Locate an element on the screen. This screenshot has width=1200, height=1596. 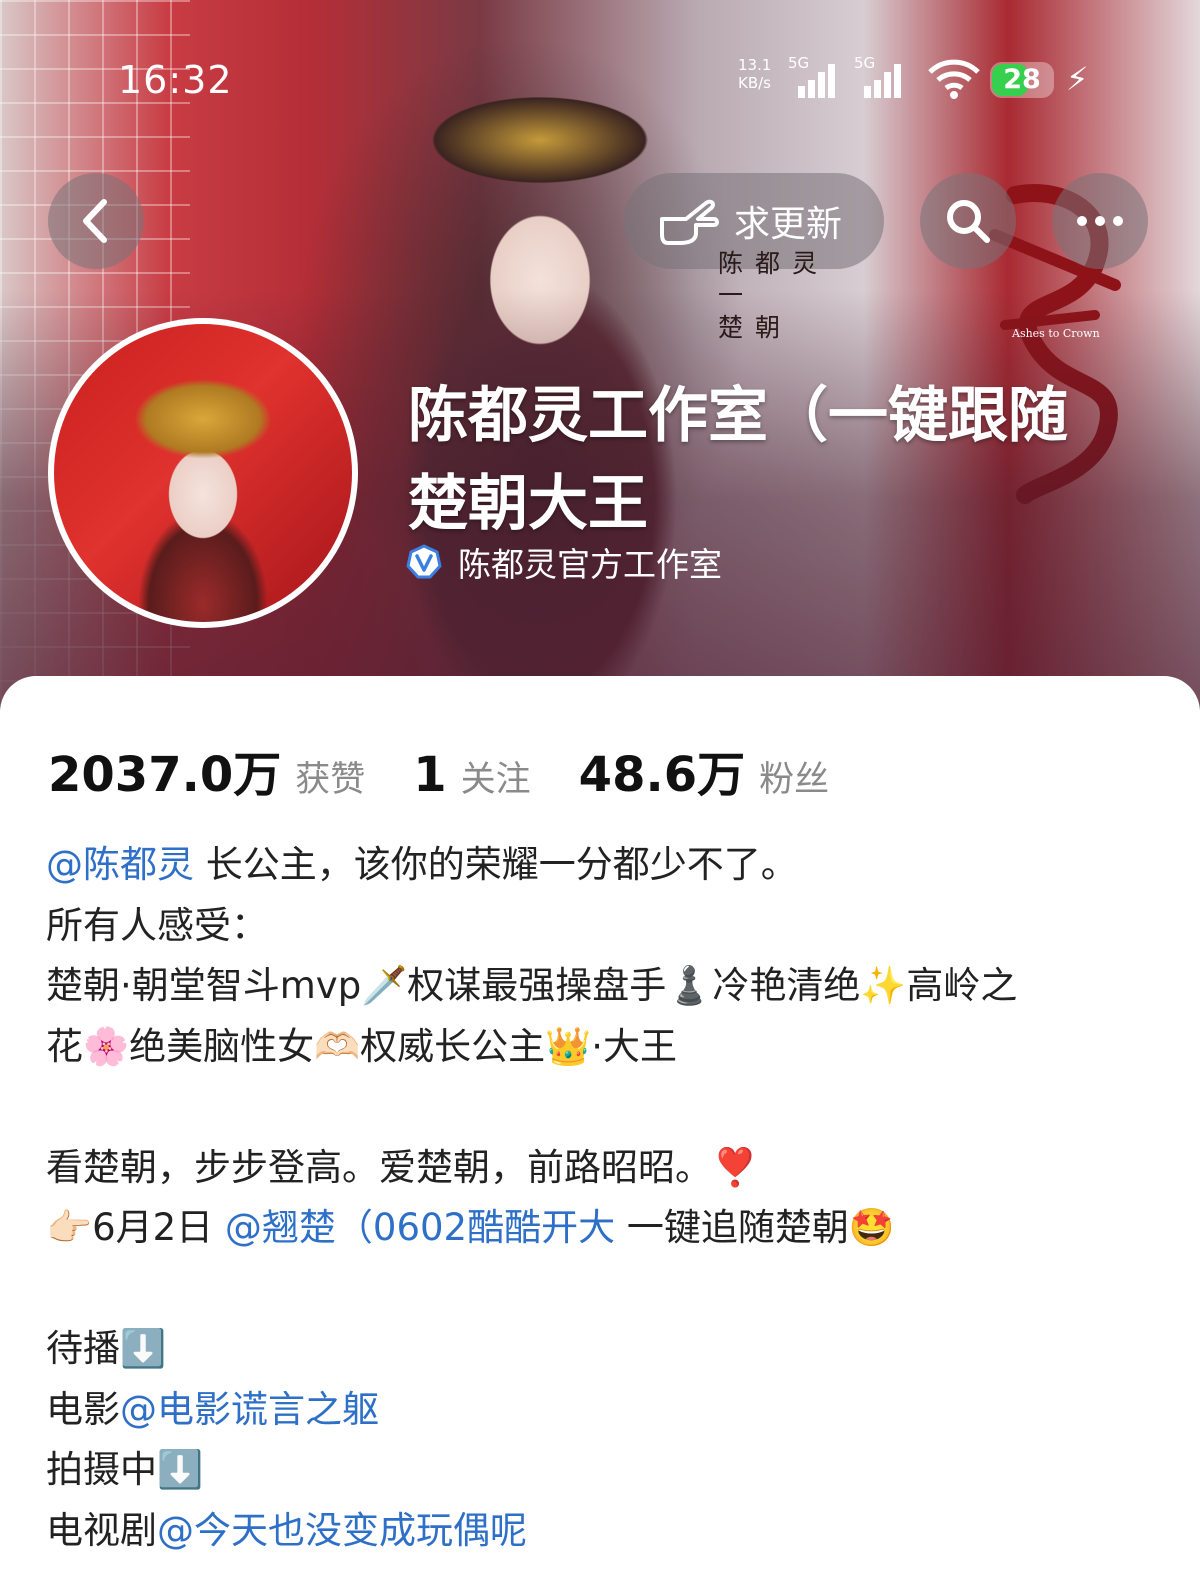
network-speed-value: 13.1 is located at coordinates (755, 65).